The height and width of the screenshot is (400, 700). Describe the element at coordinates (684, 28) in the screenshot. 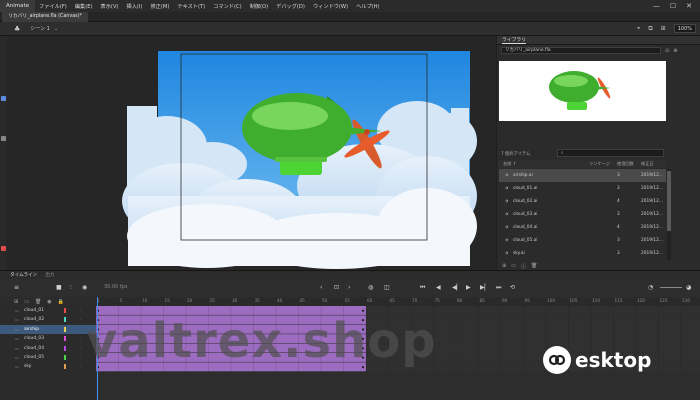

I see `zoom-field: 100%` at that location.